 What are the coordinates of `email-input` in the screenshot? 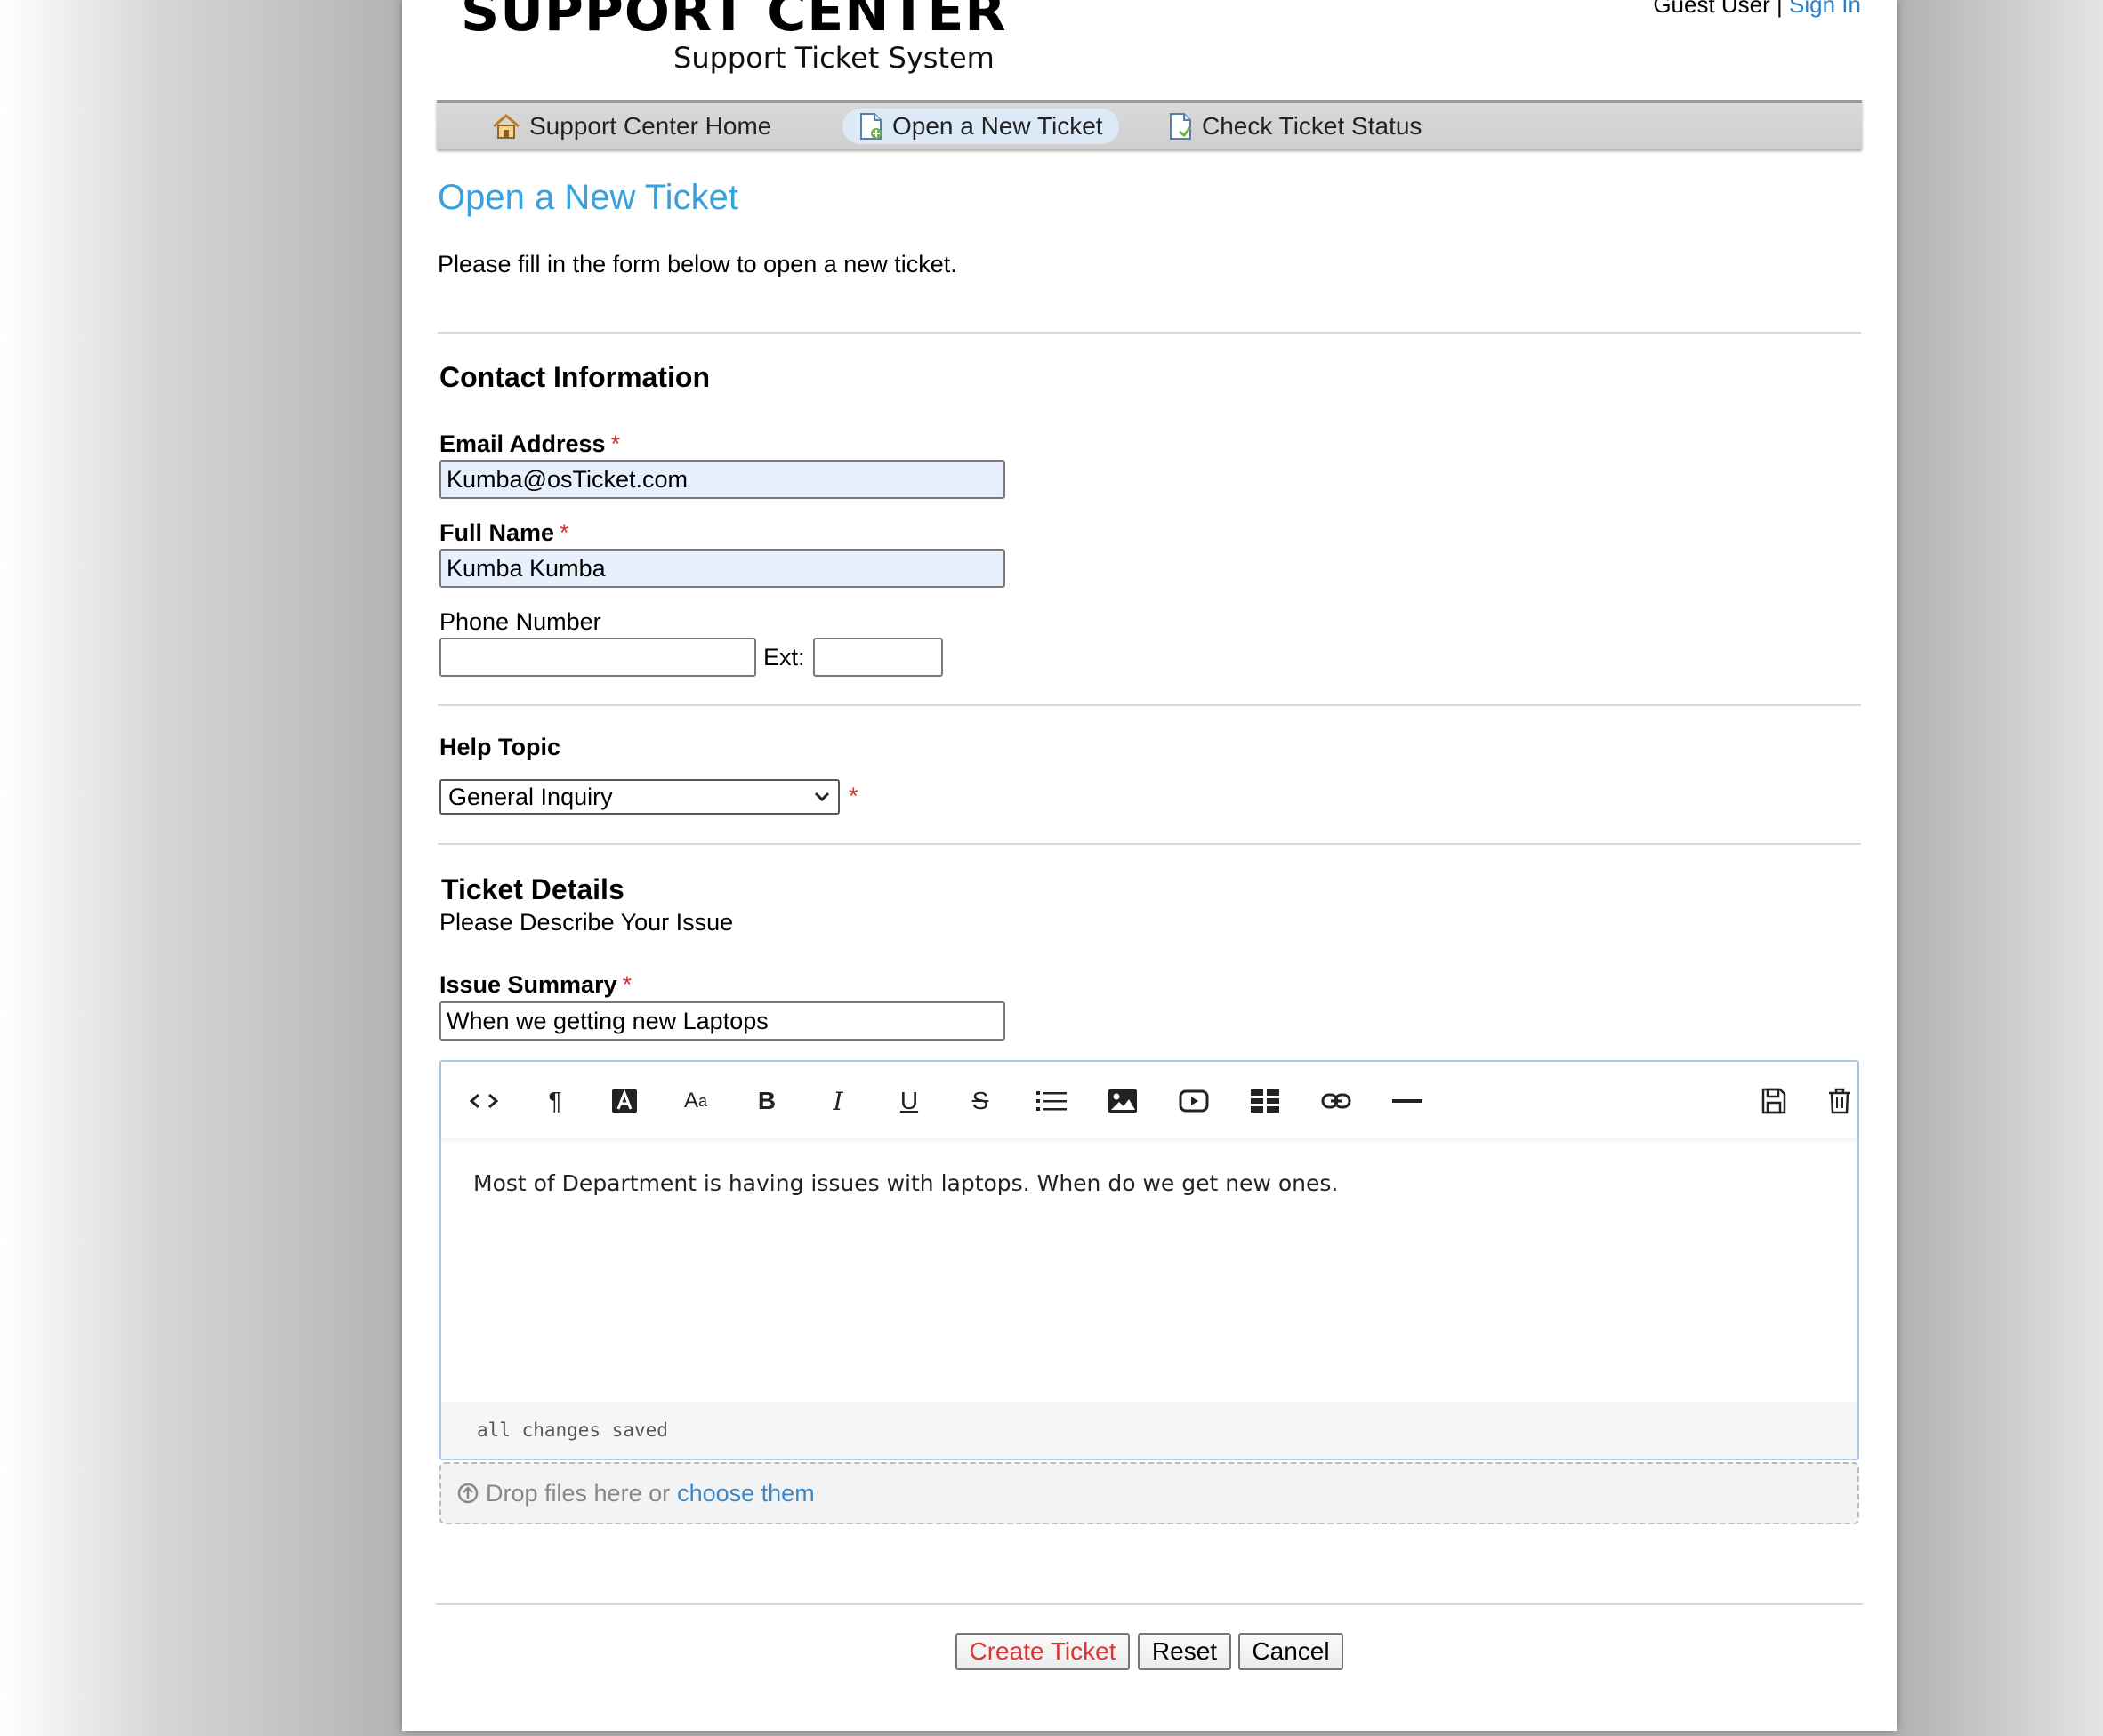 It's located at (722, 479).